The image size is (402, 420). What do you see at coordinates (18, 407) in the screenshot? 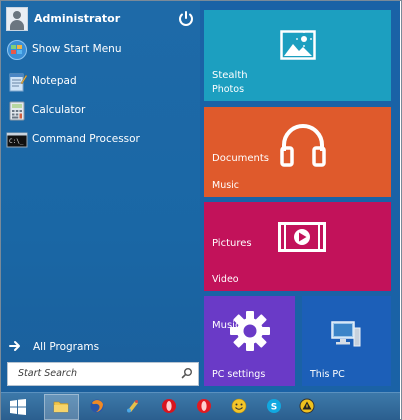
I see `windows-start-icon` at bounding box center [18, 407].